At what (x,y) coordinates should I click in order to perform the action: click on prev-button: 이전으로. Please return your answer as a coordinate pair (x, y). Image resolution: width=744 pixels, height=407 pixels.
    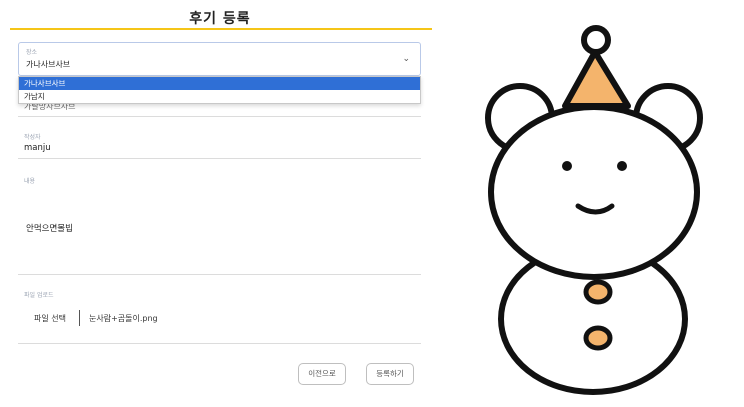
    Looking at the image, I should click on (322, 374).